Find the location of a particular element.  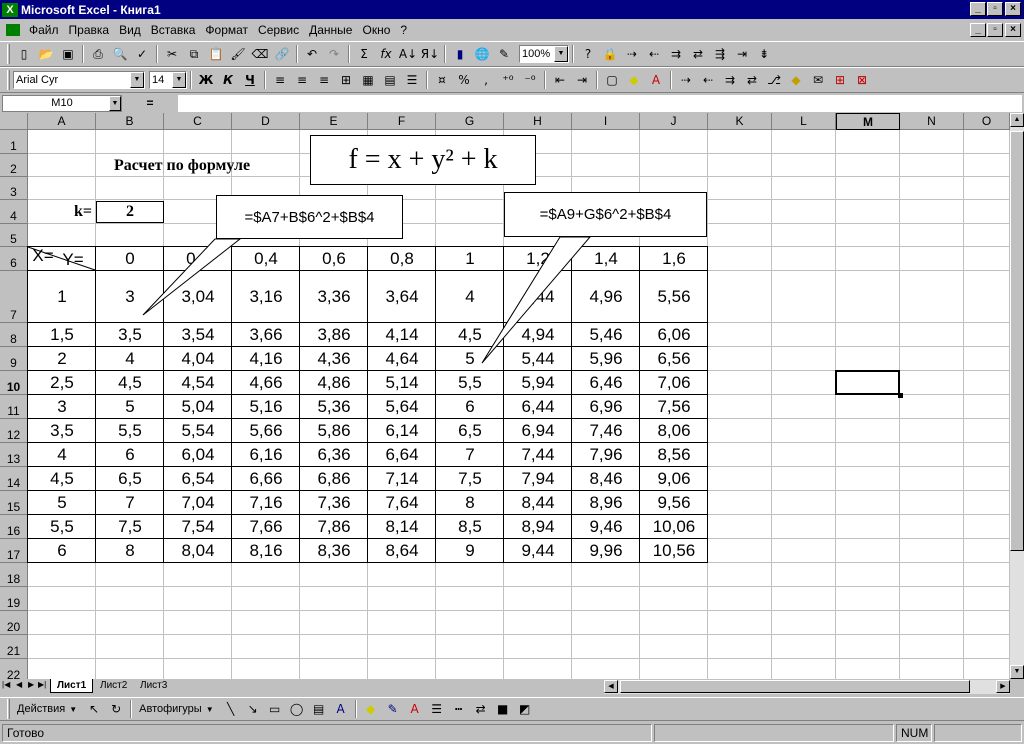

table-cell: 7,54 is located at coordinates (198, 527).